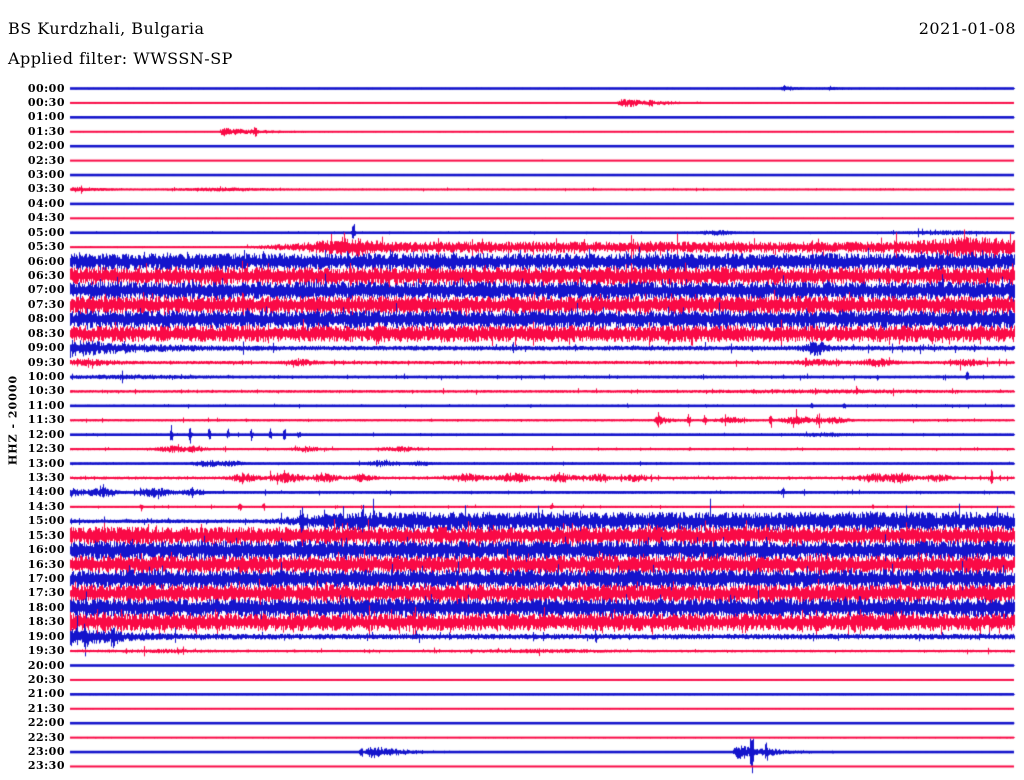  What do you see at coordinates (46, 405) in the screenshot?
I see `time-label: 11:00` at bounding box center [46, 405].